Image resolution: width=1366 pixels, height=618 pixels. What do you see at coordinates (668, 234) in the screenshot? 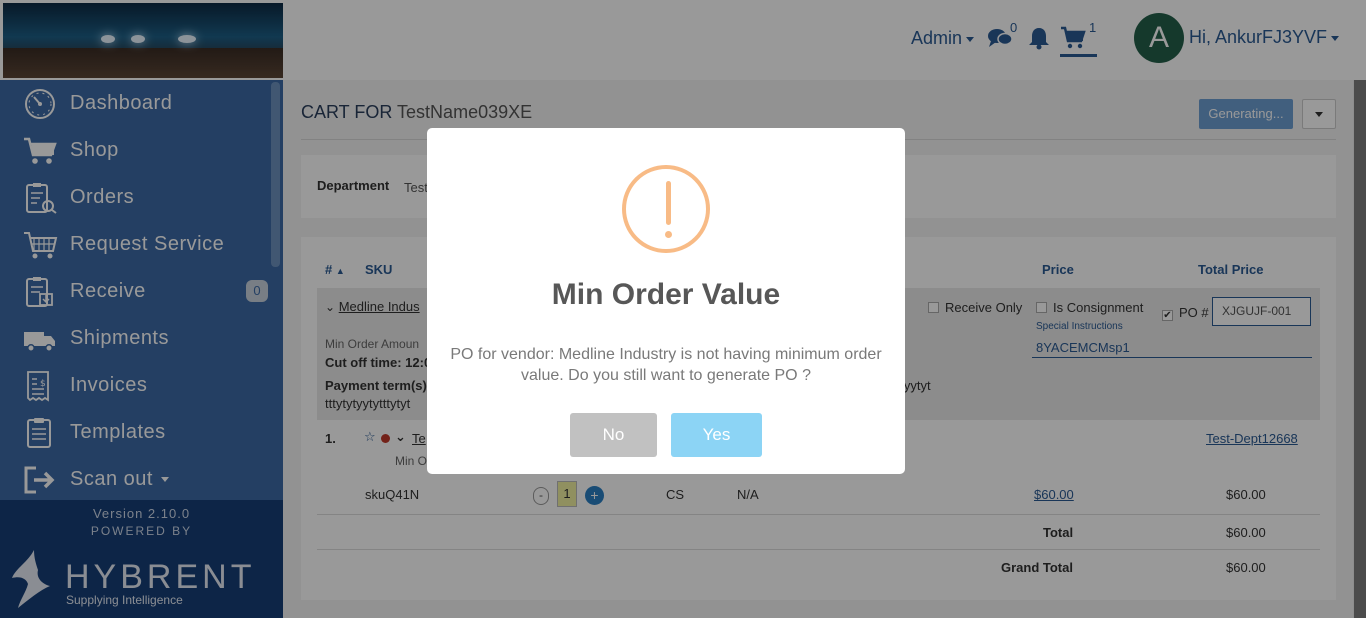
I see `warning-dot` at bounding box center [668, 234].